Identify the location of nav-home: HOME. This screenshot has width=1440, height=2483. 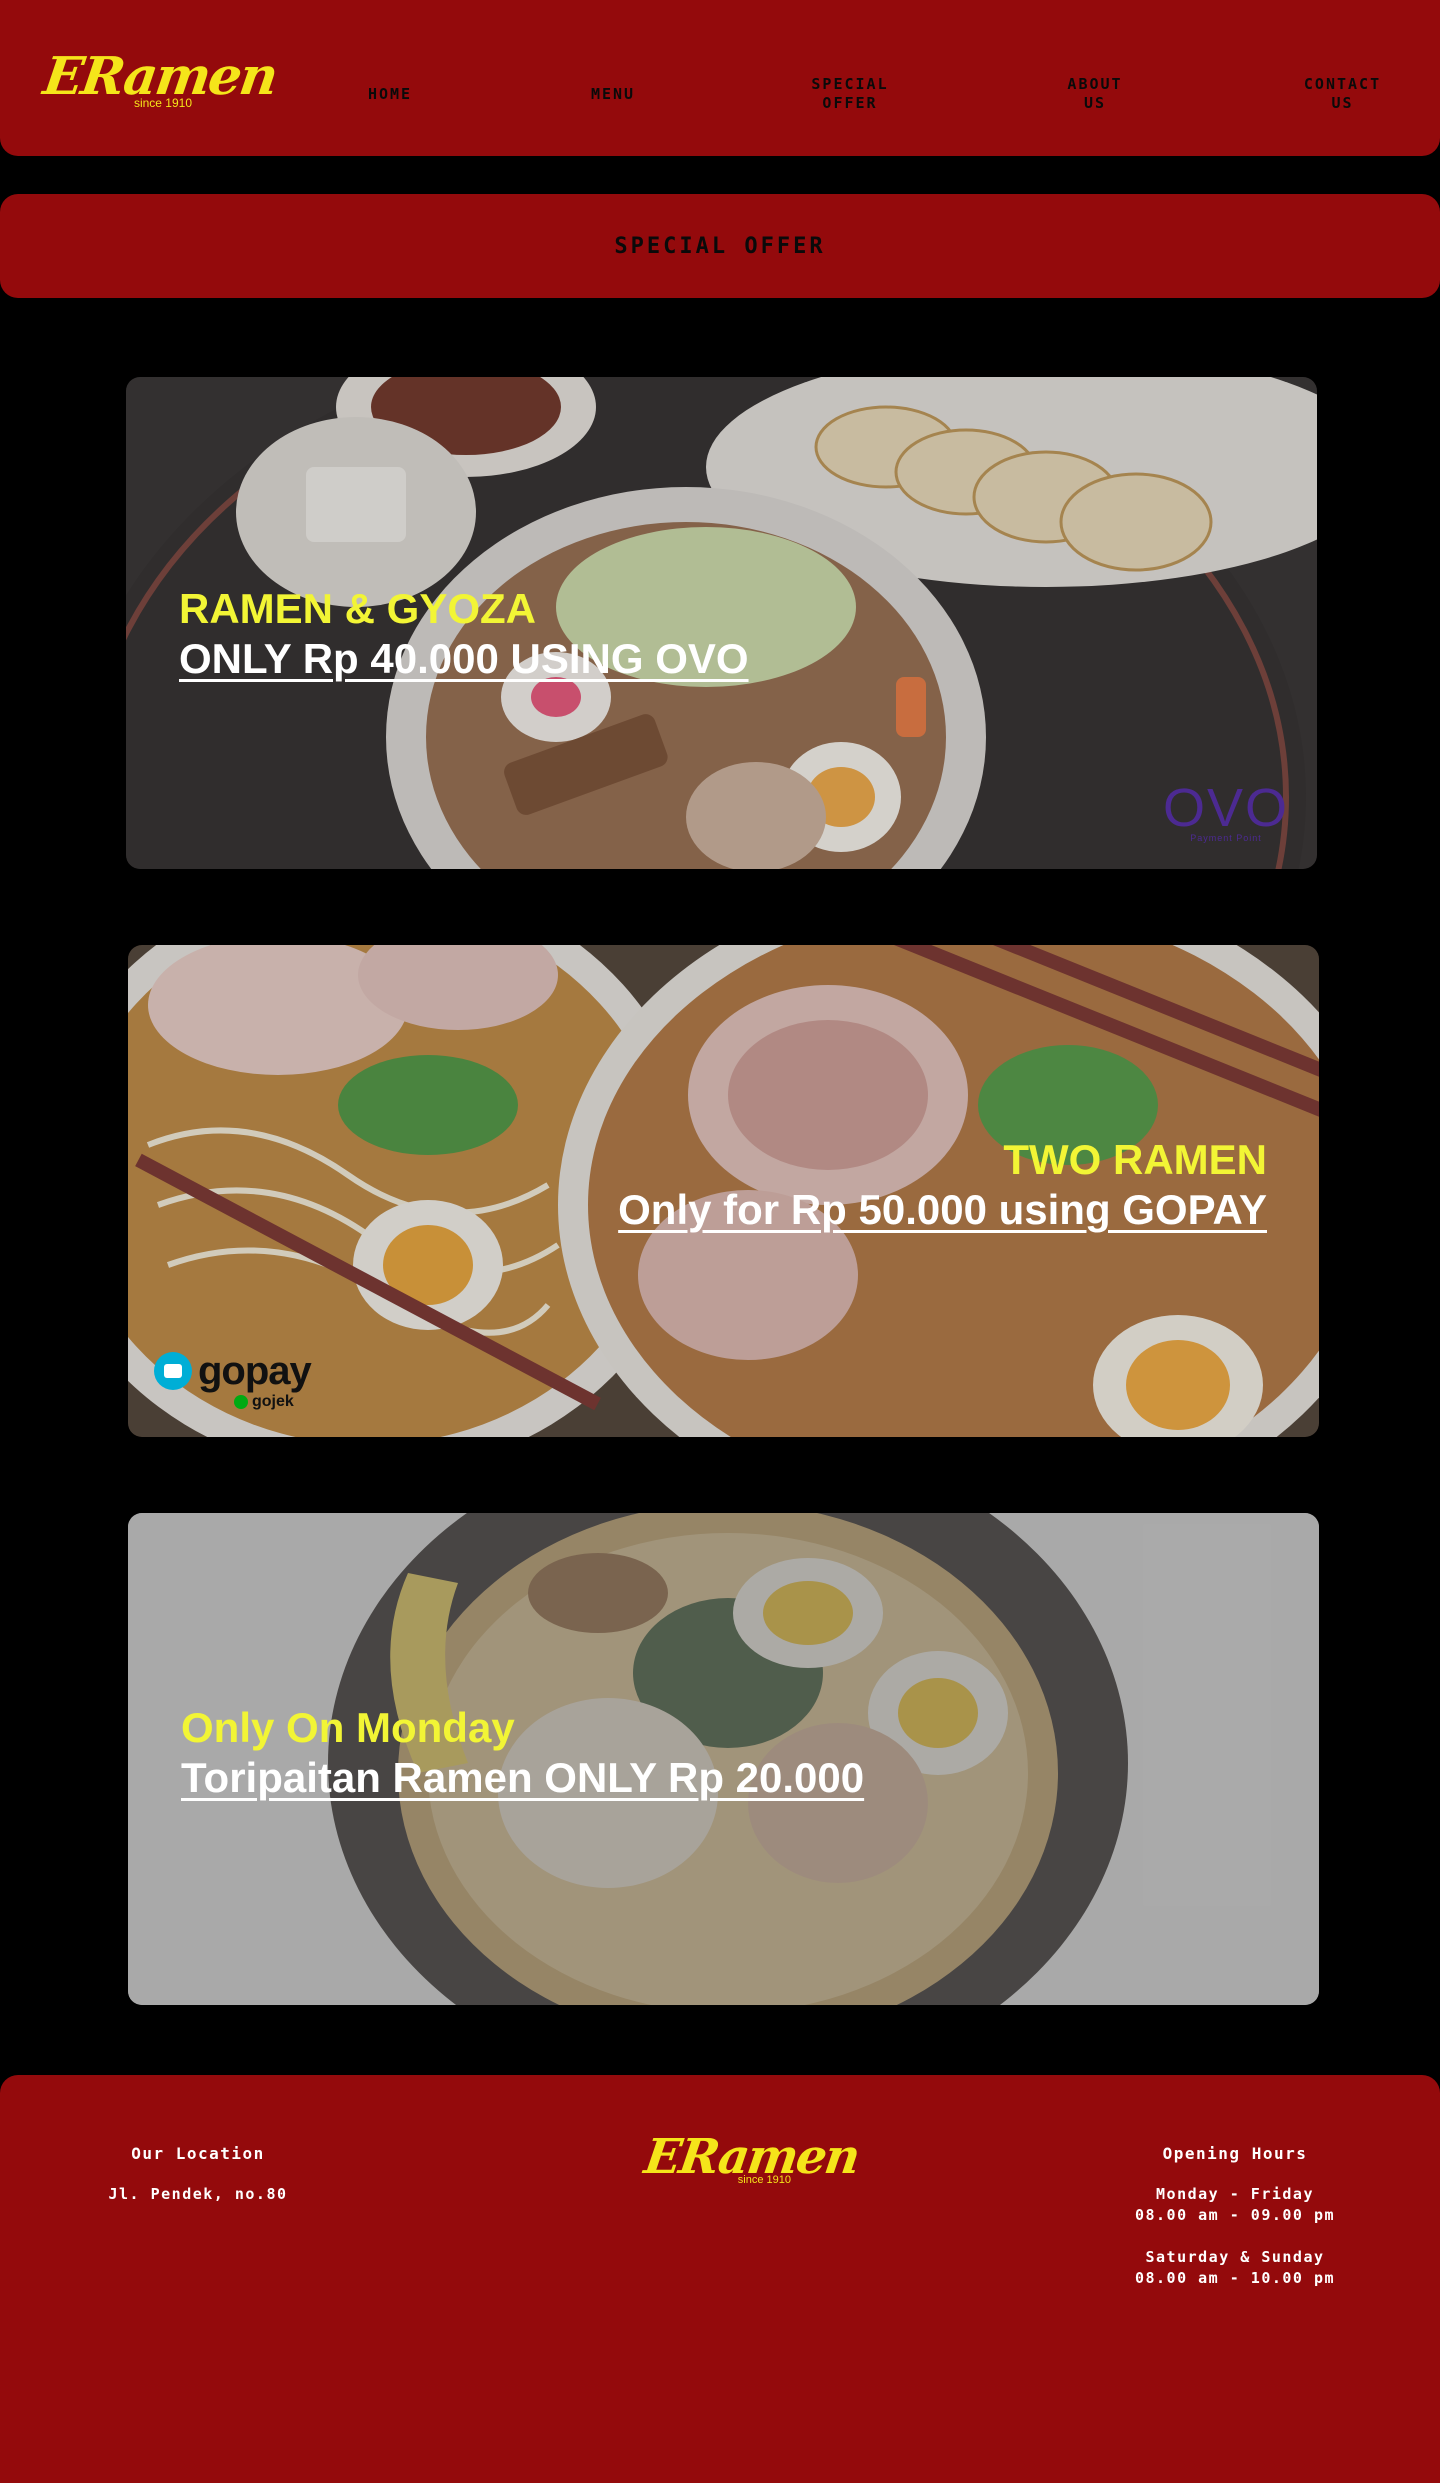
(390, 94).